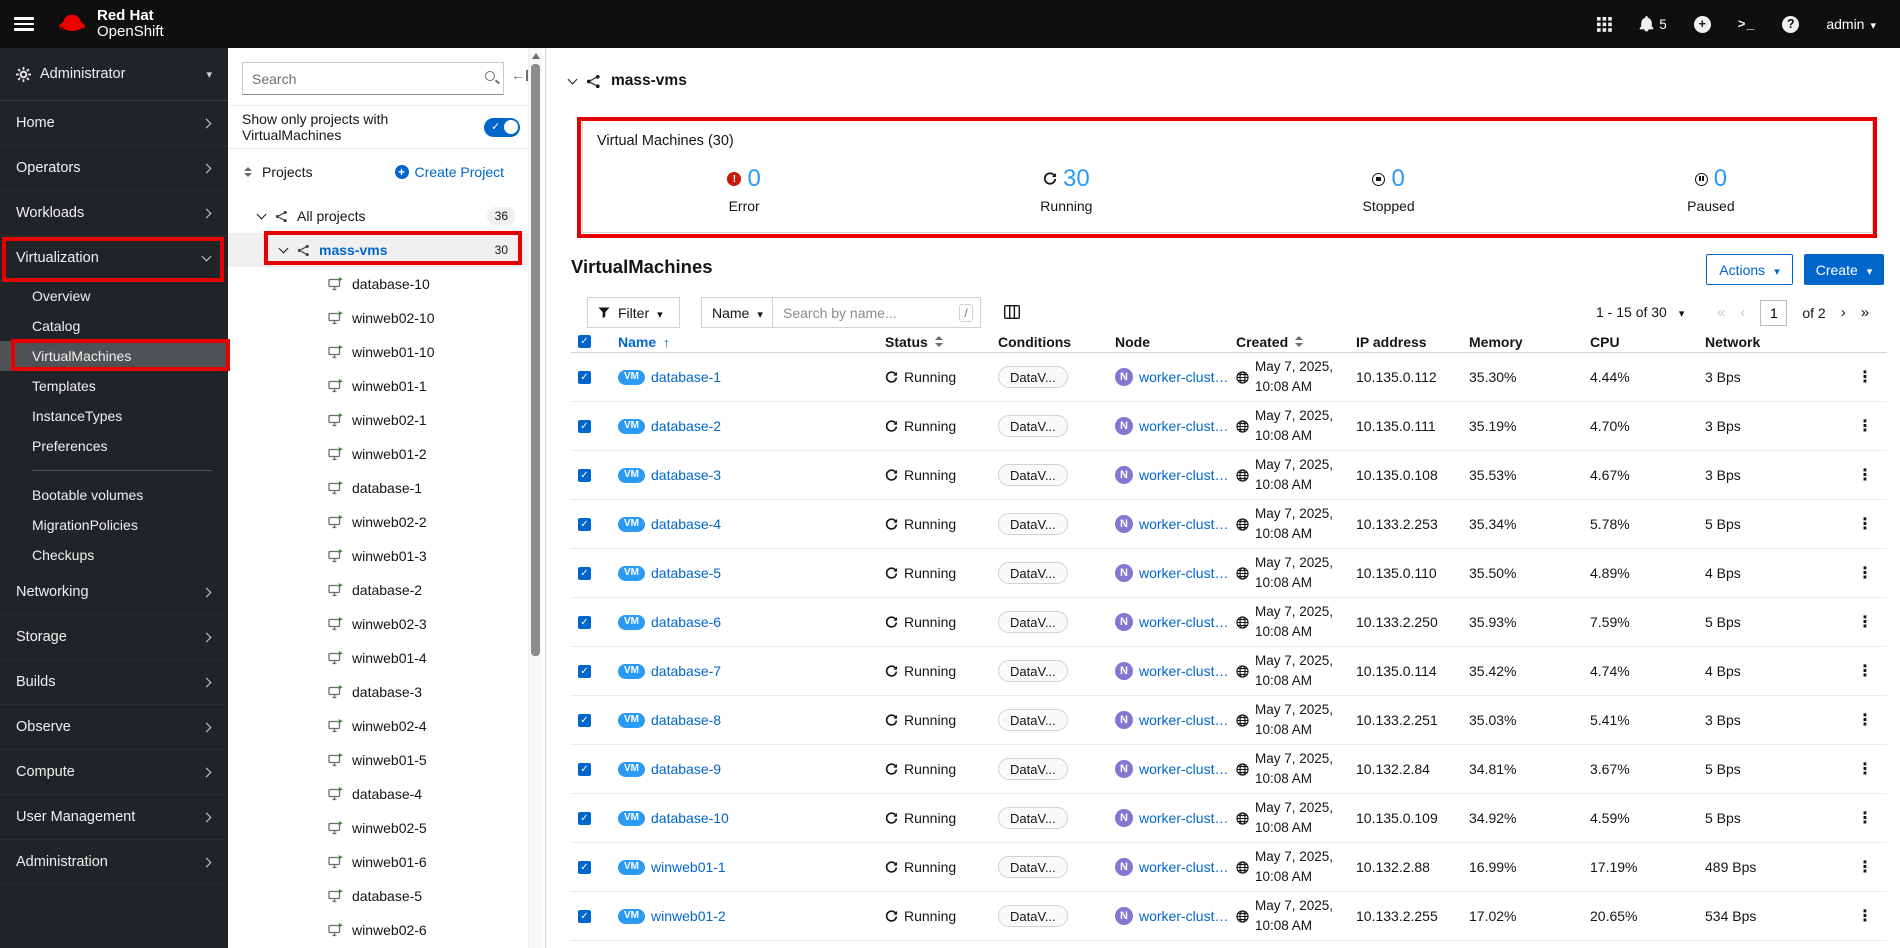 The image size is (1900, 948). I want to click on create-button: Create, so click(1844, 269).